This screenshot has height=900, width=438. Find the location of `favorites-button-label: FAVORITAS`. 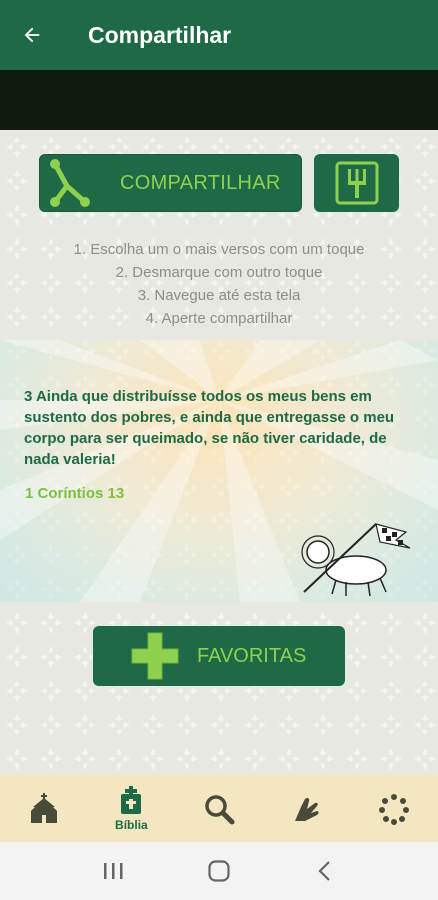

favorites-button-label: FAVORITAS is located at coordinates (252, 655).